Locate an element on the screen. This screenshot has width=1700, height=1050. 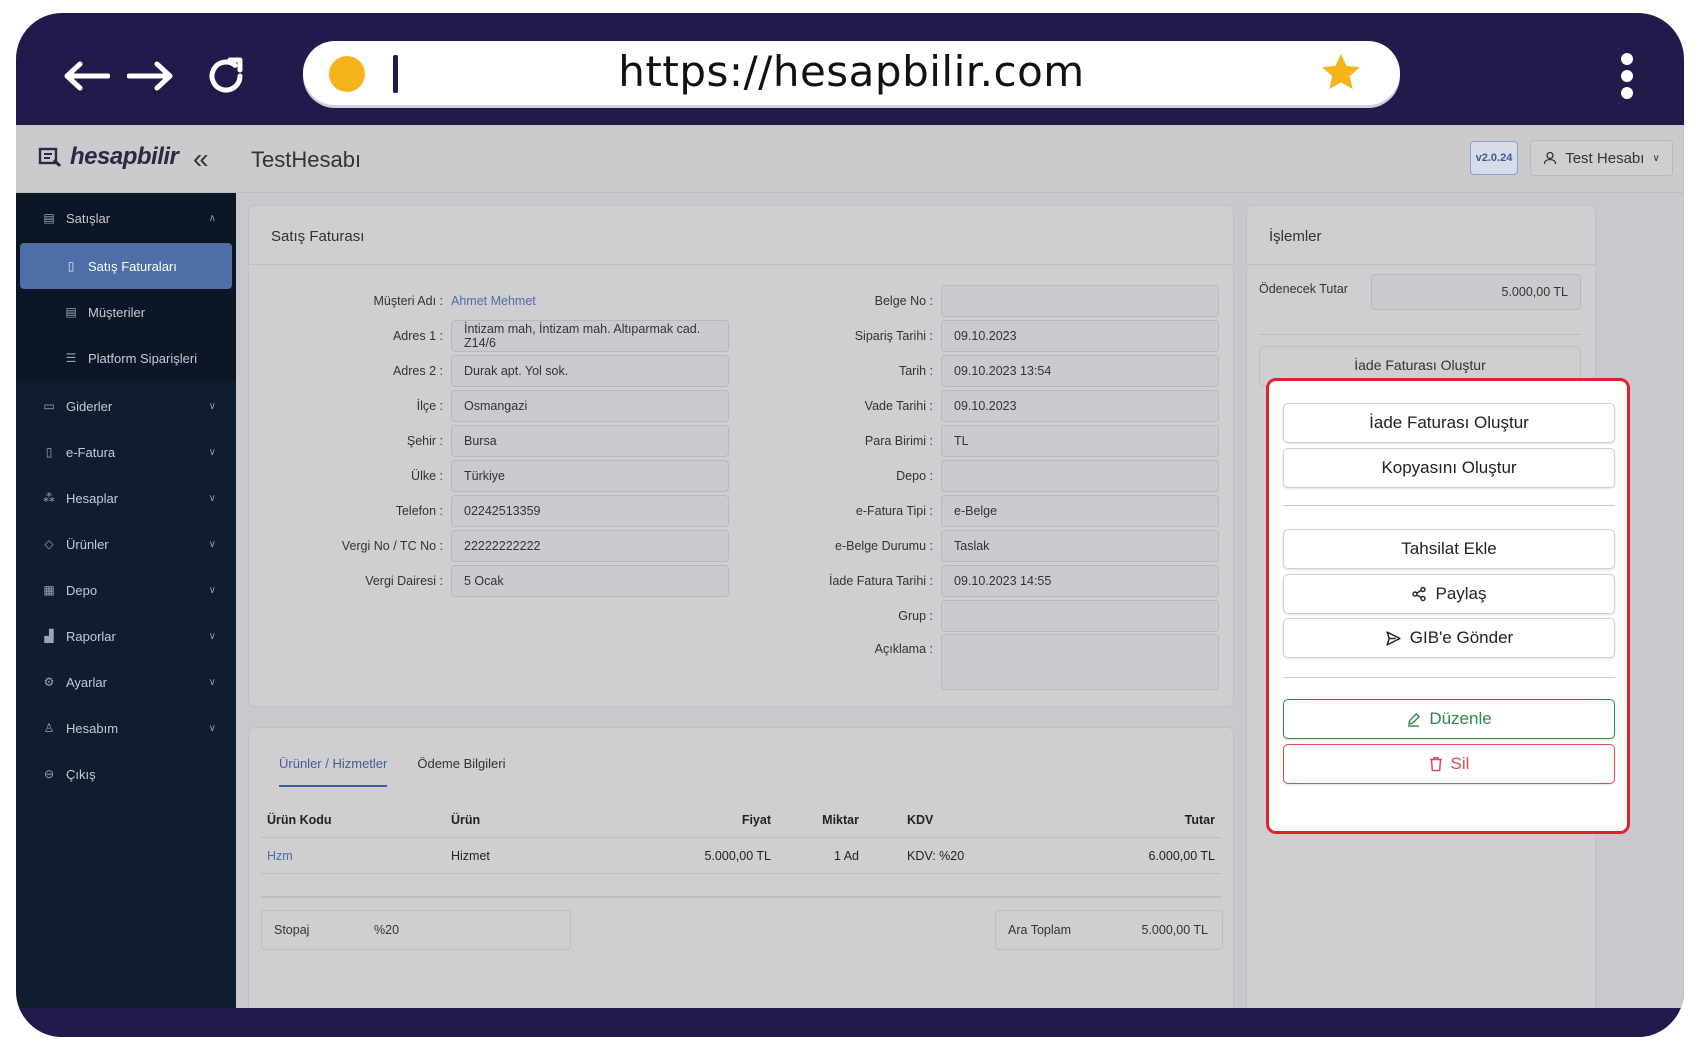
field-district: İlçe : Osmangazi is located at coordinates (525, 406).